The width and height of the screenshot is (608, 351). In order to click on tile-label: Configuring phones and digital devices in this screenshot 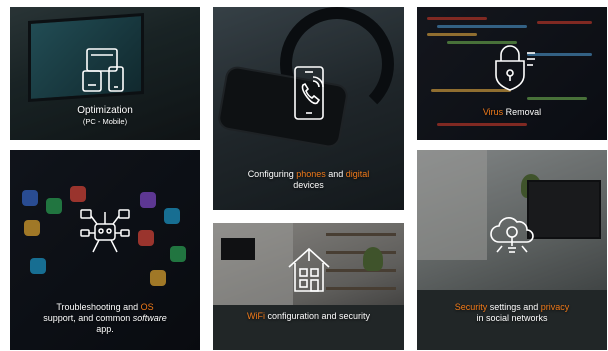, I will do `click(308, 179)`.